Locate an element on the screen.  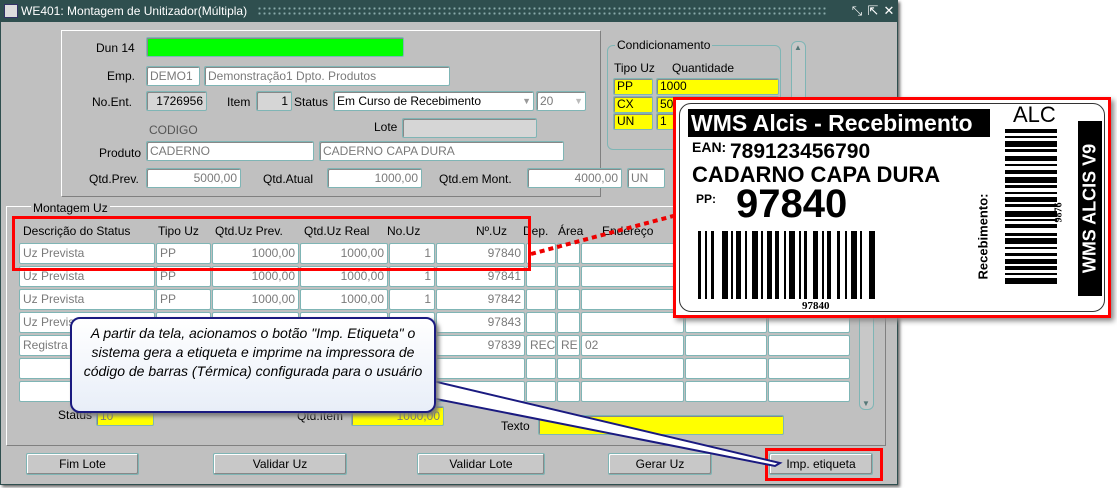
label-ean-value: 789123456790 is located at coordinates (800, 151).